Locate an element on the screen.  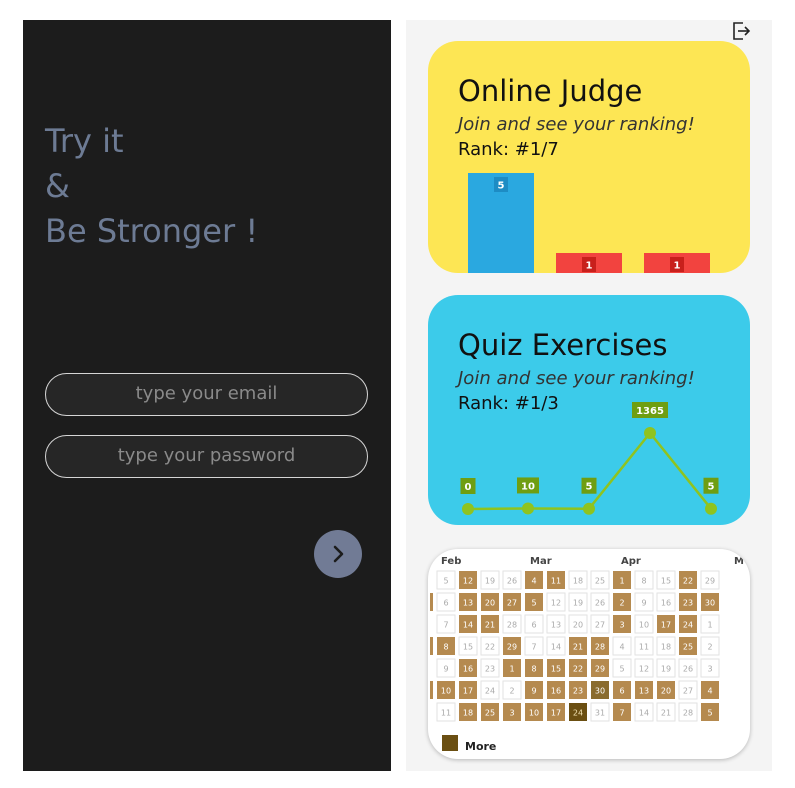
quiz-line-chart: 0 10 5 1365 5 is located at coordinates (589, 458).